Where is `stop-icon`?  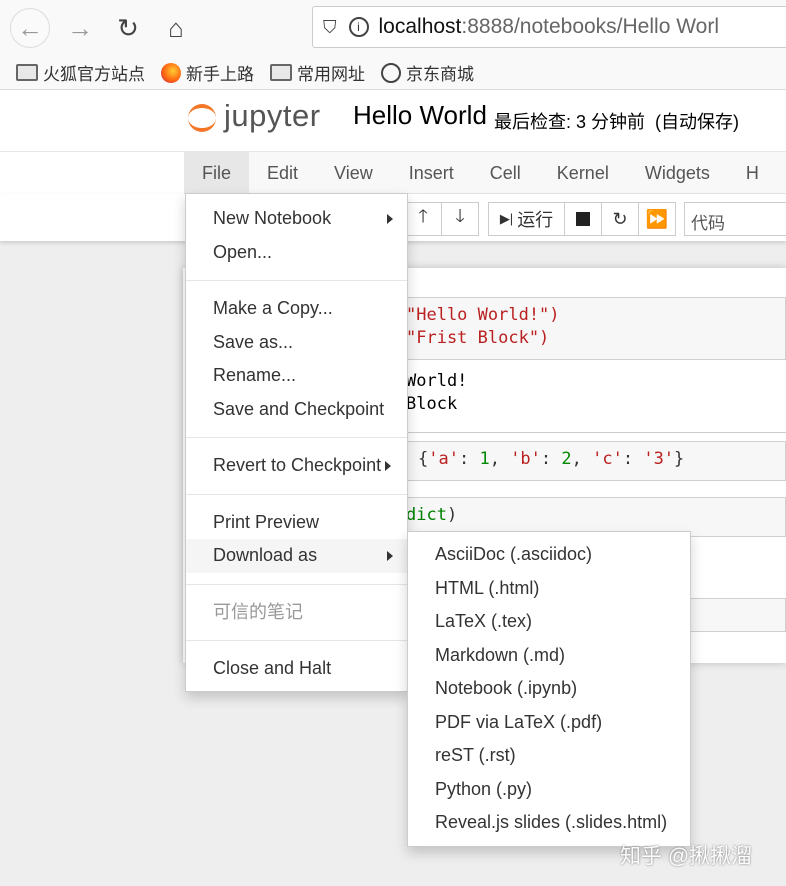 stop-icon is located at coordinates (583, 219).